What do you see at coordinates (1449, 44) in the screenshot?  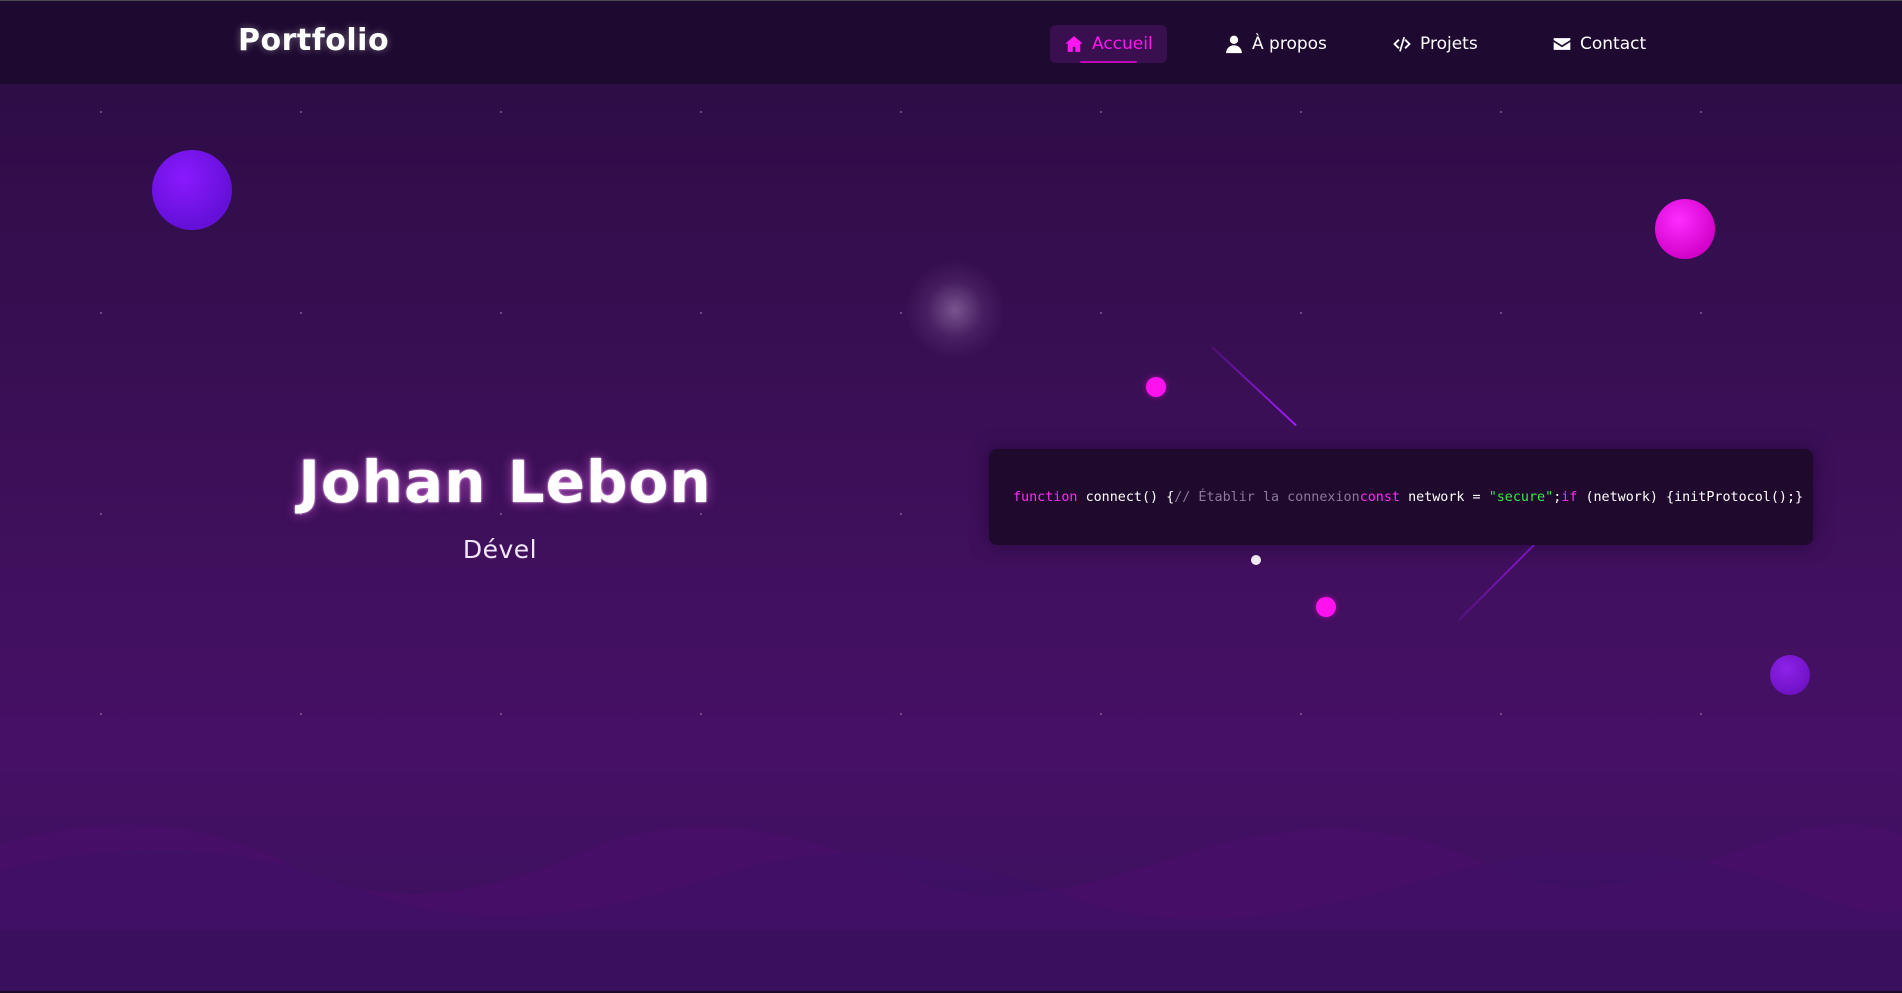 I see `nav-item-label: Projets` at bounding box center [1449, 44].